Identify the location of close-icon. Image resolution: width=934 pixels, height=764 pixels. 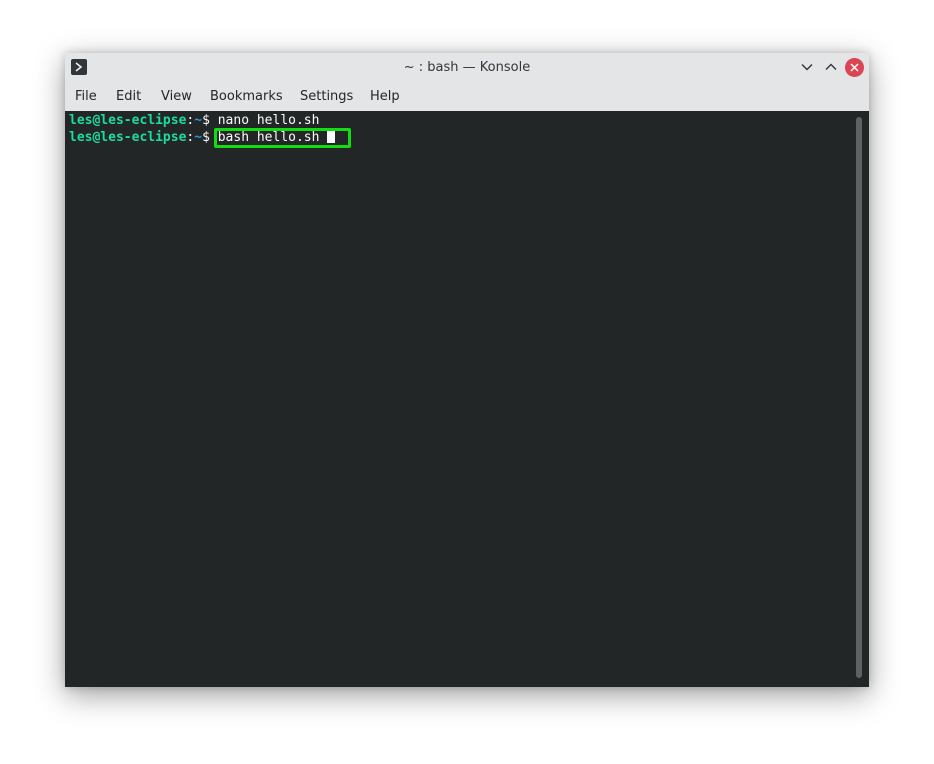
(854, 67).